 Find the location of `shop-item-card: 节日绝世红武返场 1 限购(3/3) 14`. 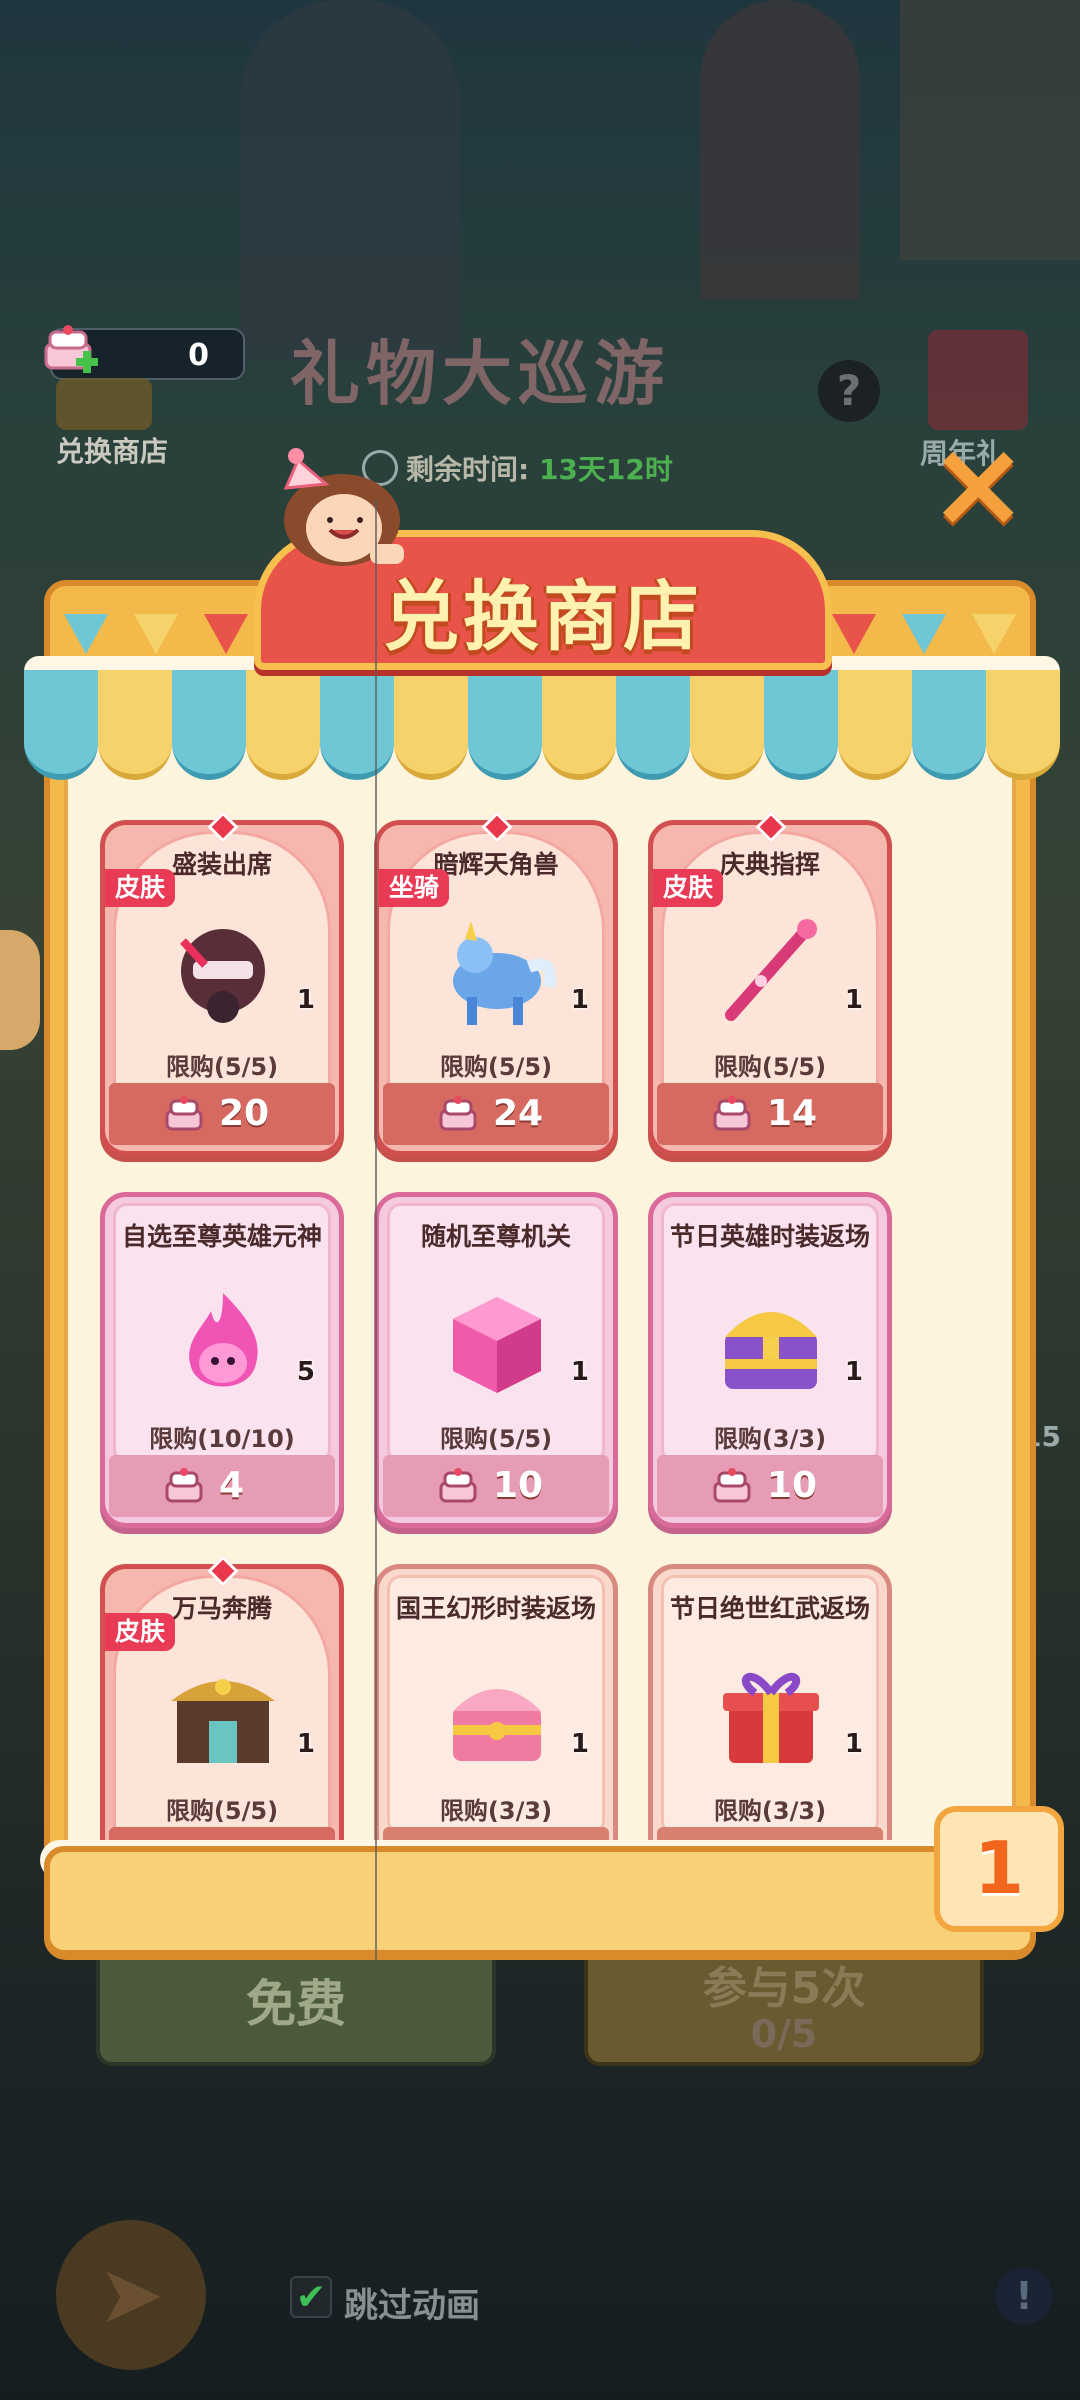

shop-item-card: 节日绝世红武返场 1 限购(3/3) 14 is located at coordinates (770, 1702).